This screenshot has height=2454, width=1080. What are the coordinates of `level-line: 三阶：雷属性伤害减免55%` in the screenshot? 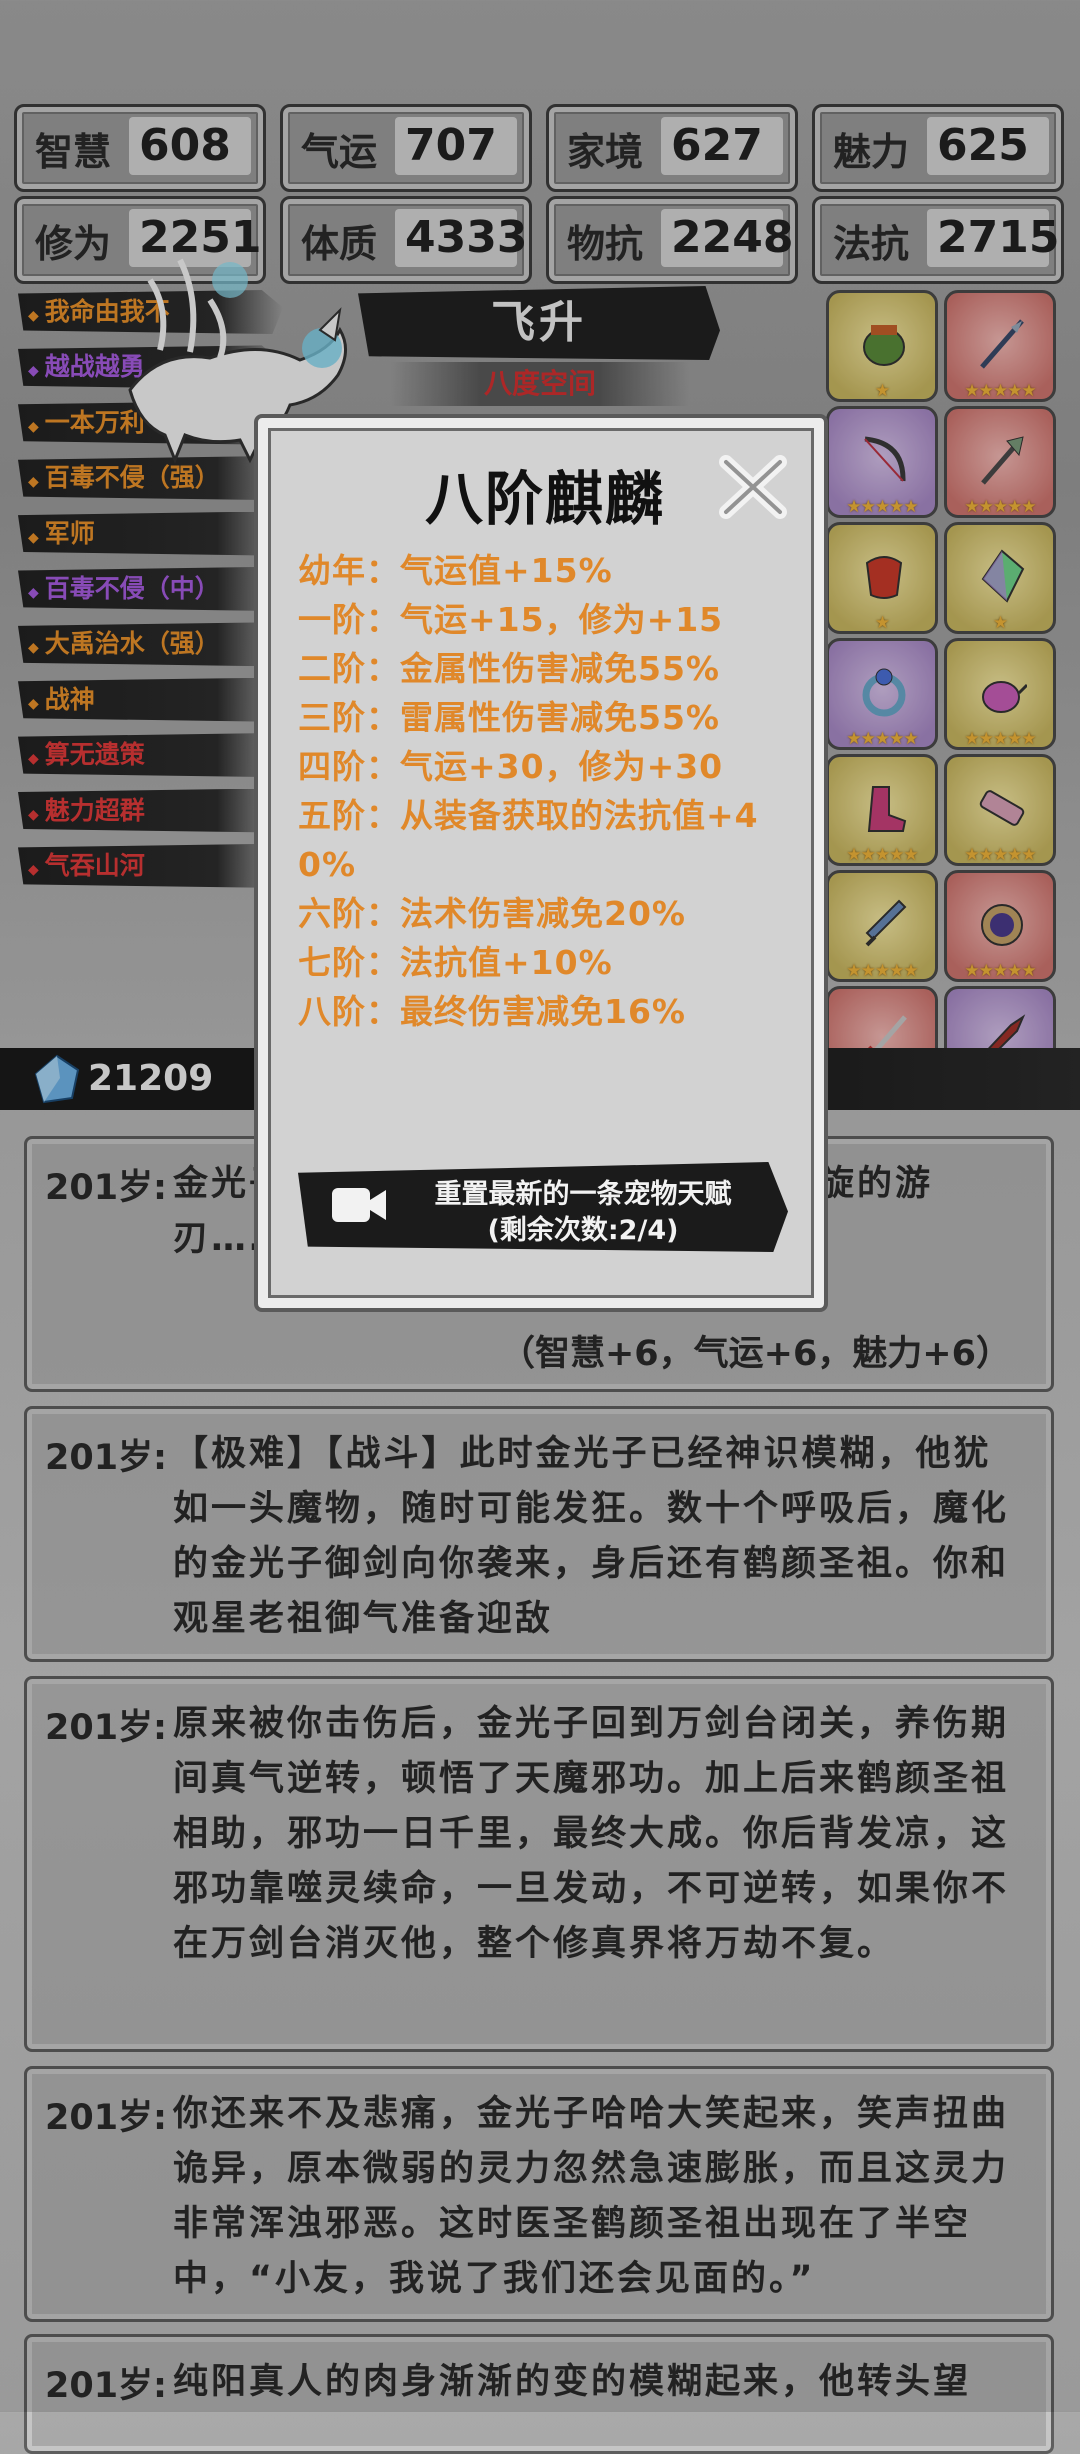 It's located at (509, 717).